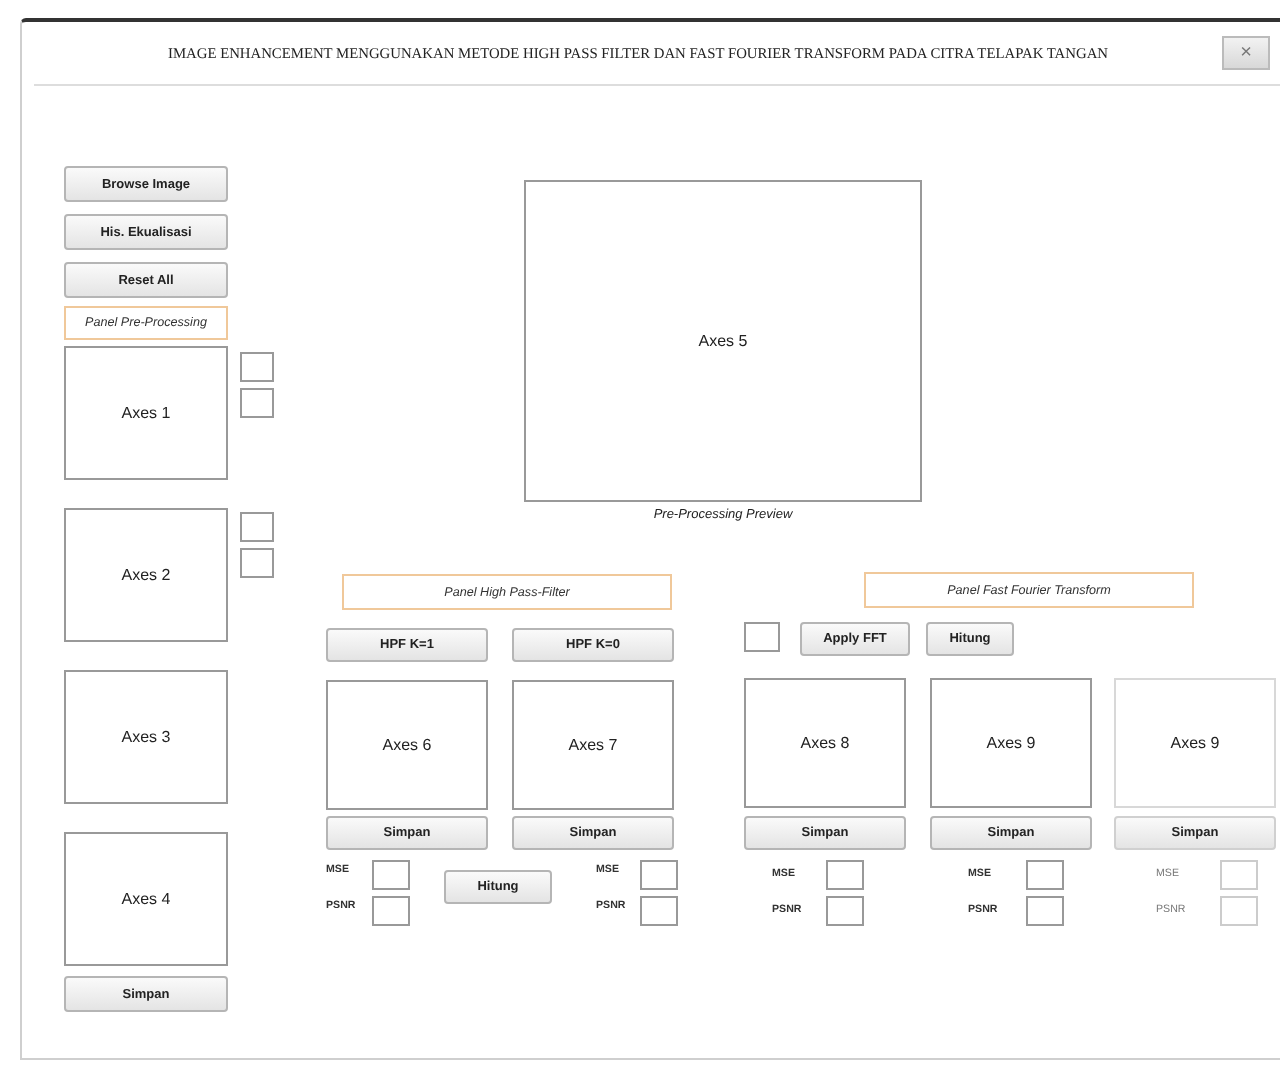  Describe the element at coordinates (146, 413) in the screenshot. I see `axes-label: Axes 1` at that location.